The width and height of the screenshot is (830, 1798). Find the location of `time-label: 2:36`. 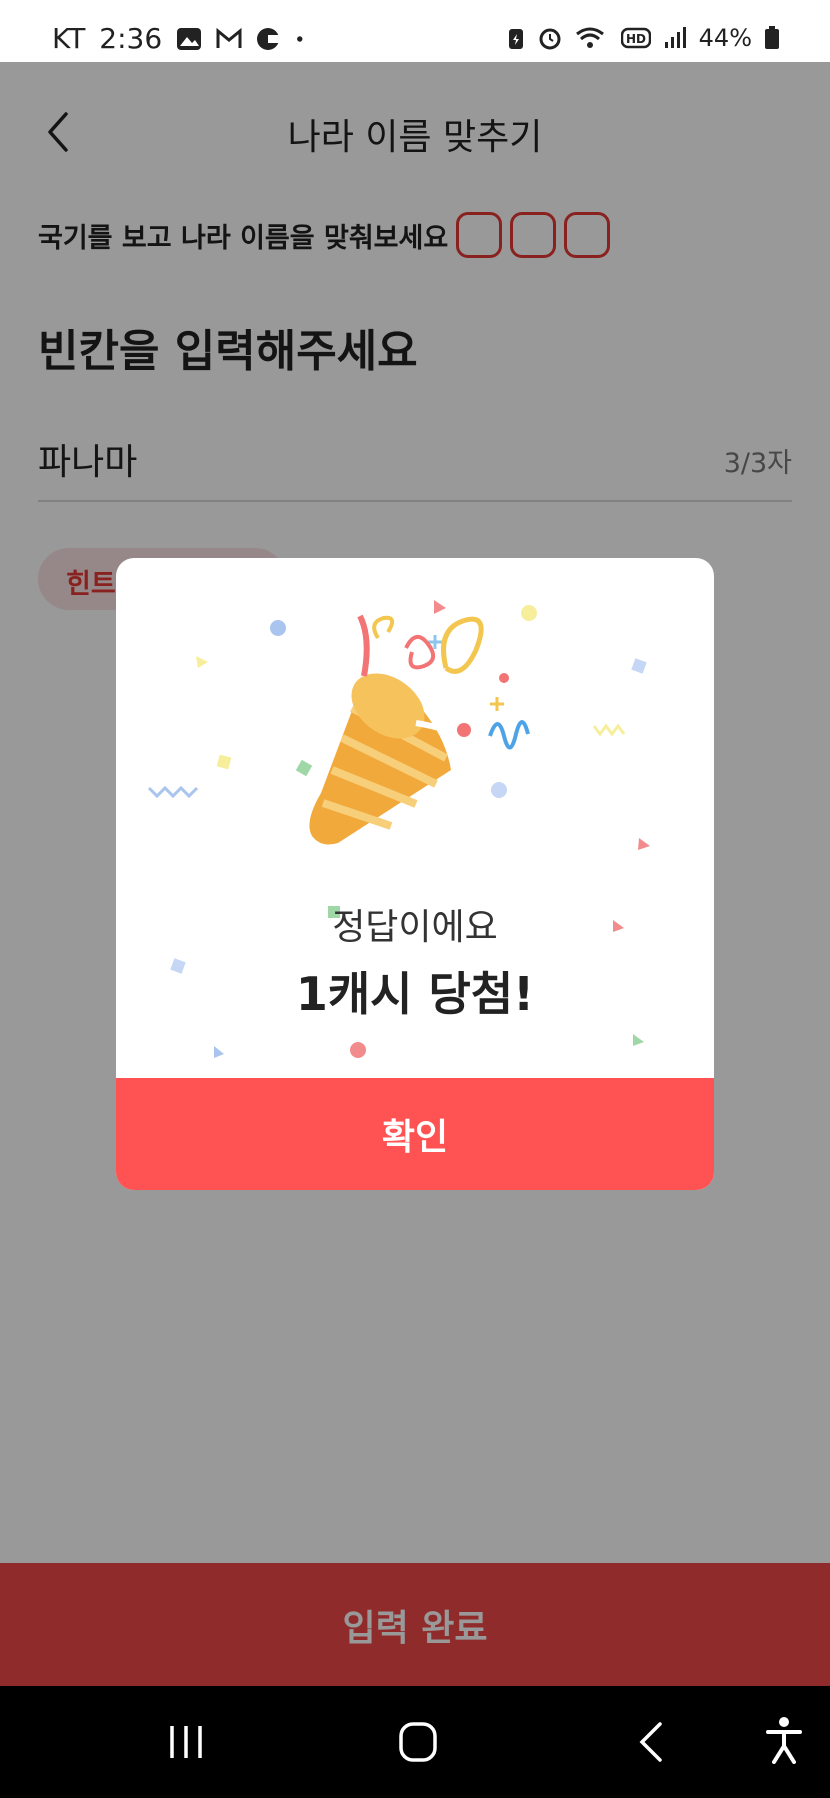

time-label: 2:36 is located at coordinates (131, 38).